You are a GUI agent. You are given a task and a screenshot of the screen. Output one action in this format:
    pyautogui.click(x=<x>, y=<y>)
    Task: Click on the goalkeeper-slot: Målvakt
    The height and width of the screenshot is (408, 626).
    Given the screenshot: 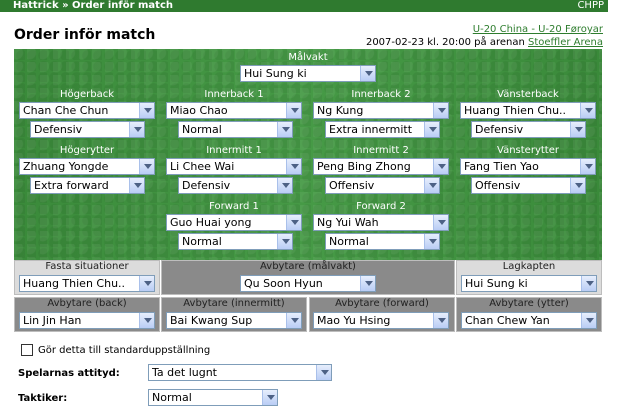 What is the action you would take?
    pyautogui.click(x=308, y=58)
    